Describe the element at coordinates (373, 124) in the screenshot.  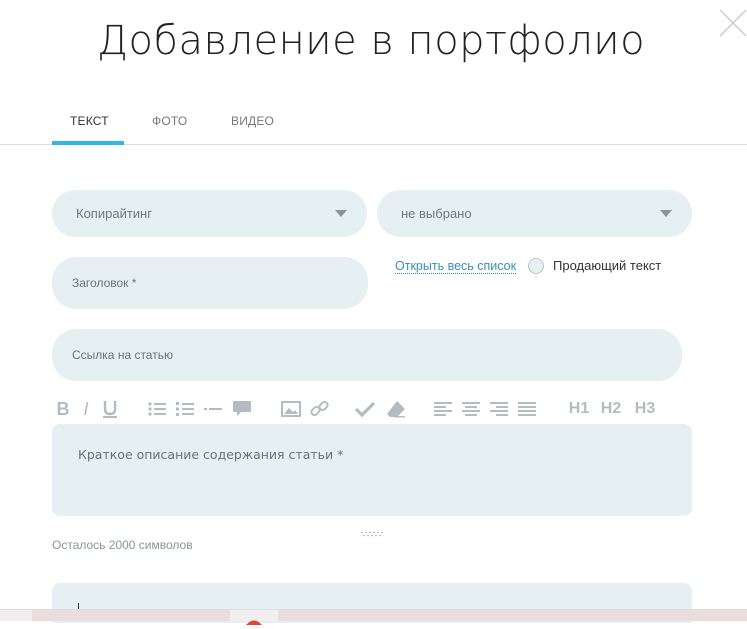
I see `tab-bar: ТЕКСТ ФОТО ВИДЕО` at that location.